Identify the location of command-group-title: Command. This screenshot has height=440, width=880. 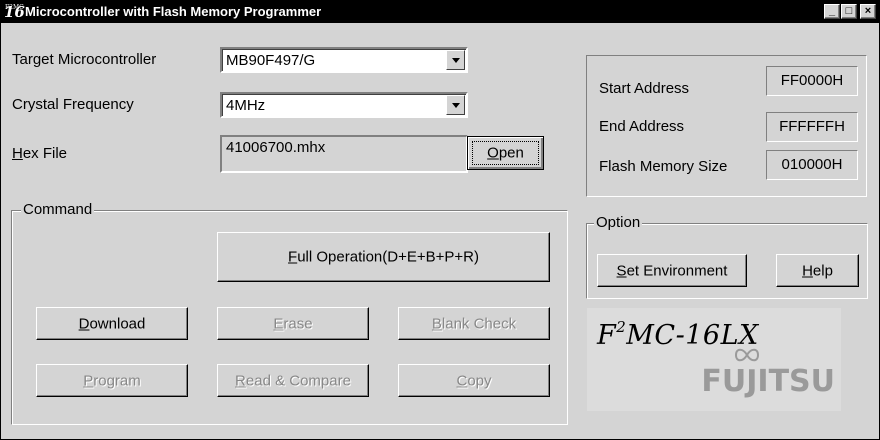
(58, 209).